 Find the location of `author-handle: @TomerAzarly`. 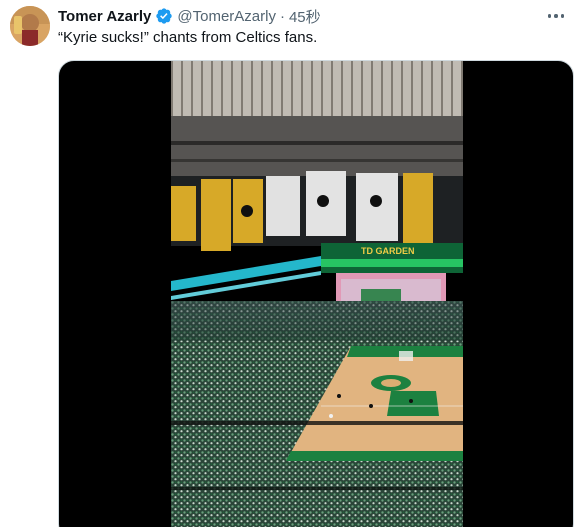

author-handle: @TomerAzarly is located at coordinates (226, 16).